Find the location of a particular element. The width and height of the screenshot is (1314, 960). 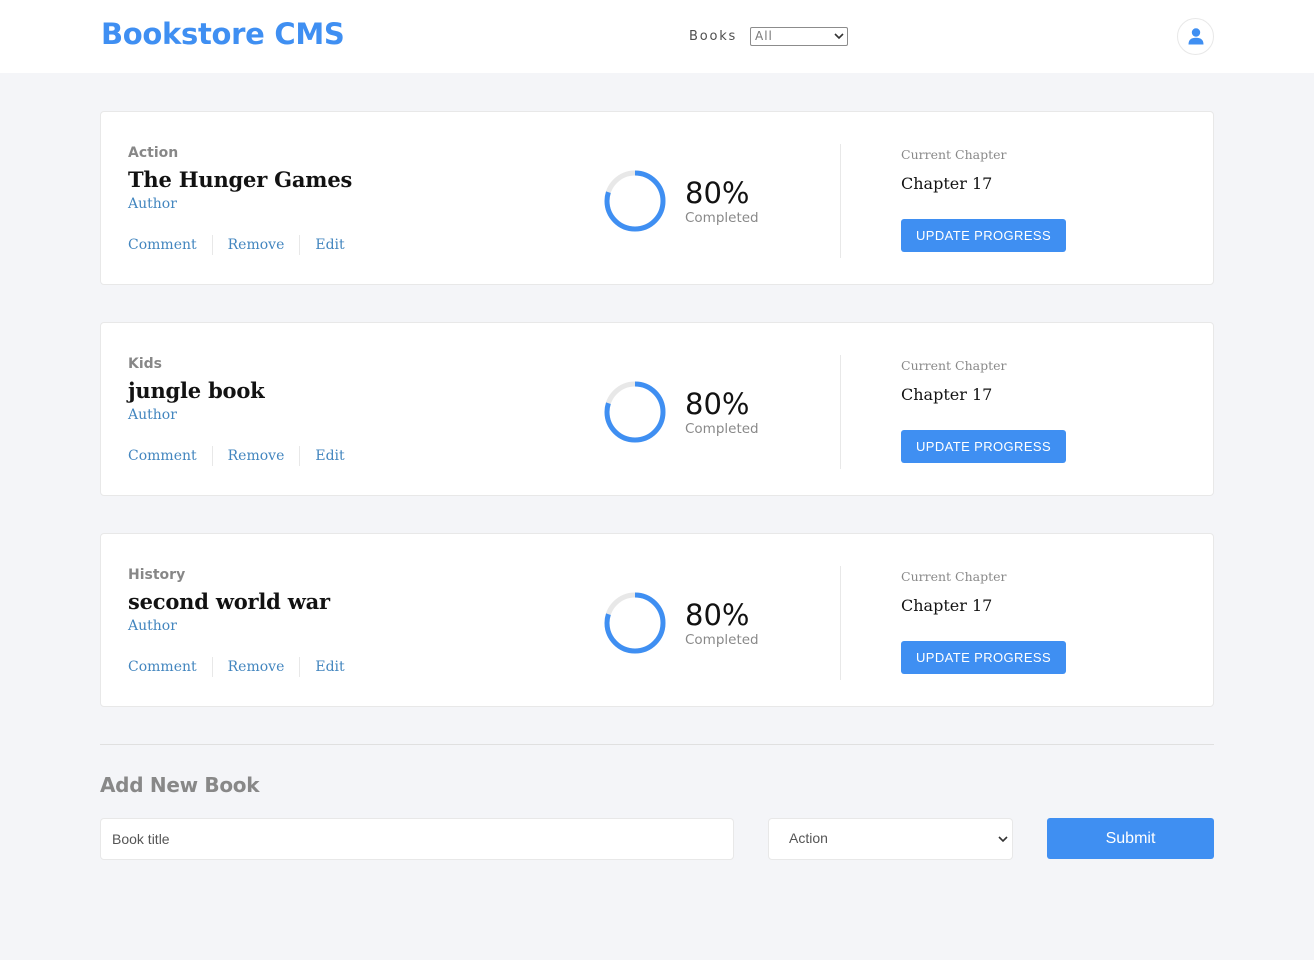

category-filter-value: All is located at coordinates (764, 36).